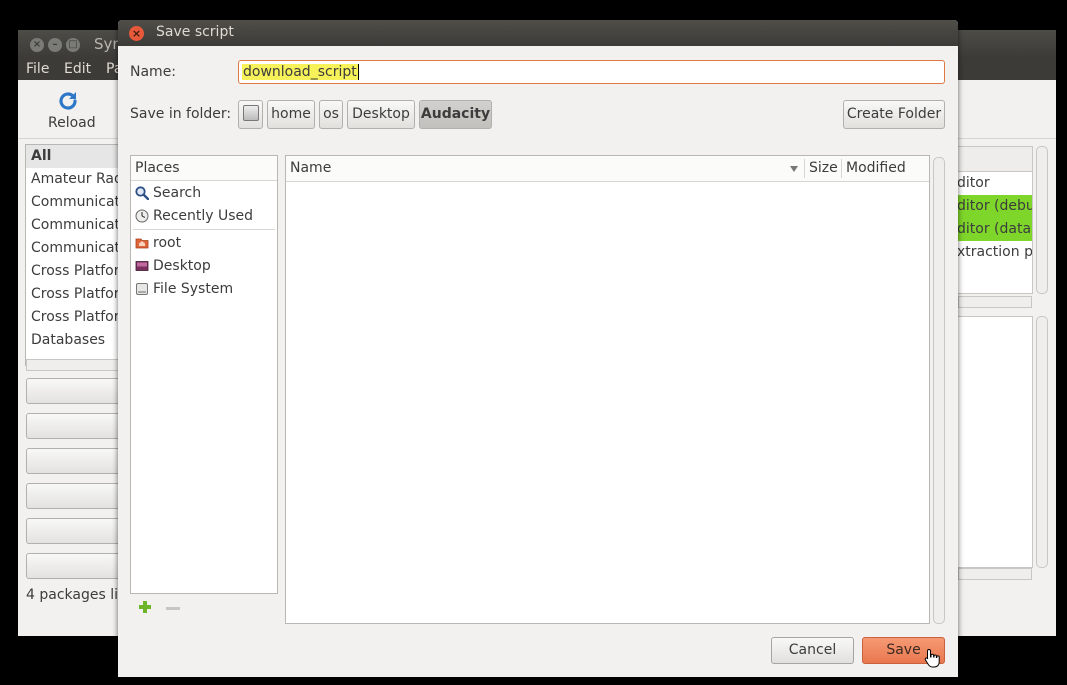 The image size is (1067, 685). I want to click on menu-file: File, so click(37, 69).